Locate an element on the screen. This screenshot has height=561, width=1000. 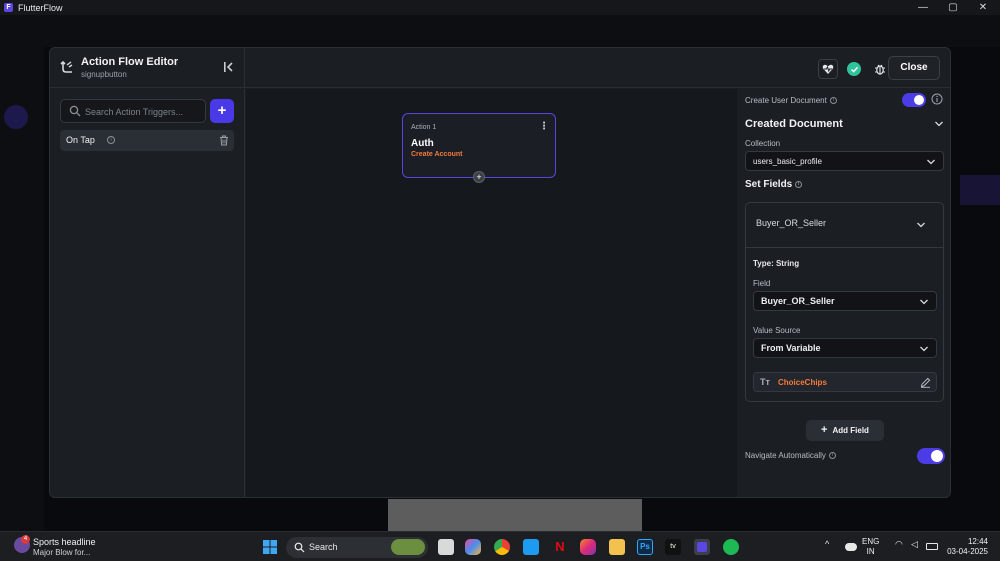
text-type-icon: Tт is located at coordinates (765, 382).